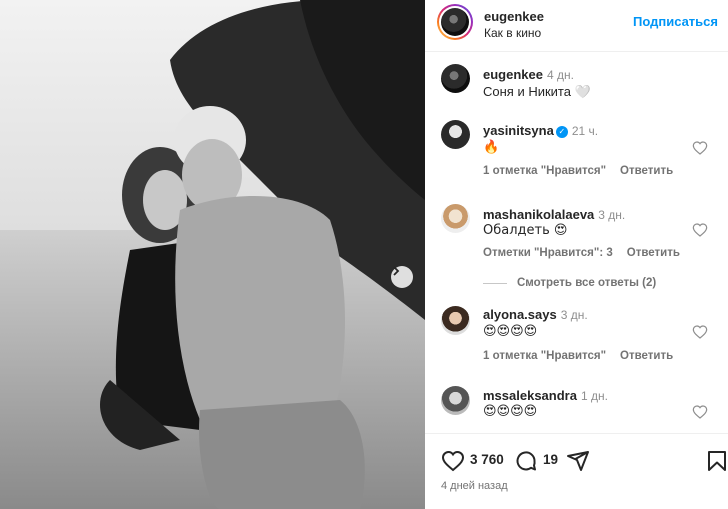 This screenshot has height=509, width=728. Describe the element at coordinates (560, 75) in the screenshot. I see `caption-time: 4 дн.` at that location.